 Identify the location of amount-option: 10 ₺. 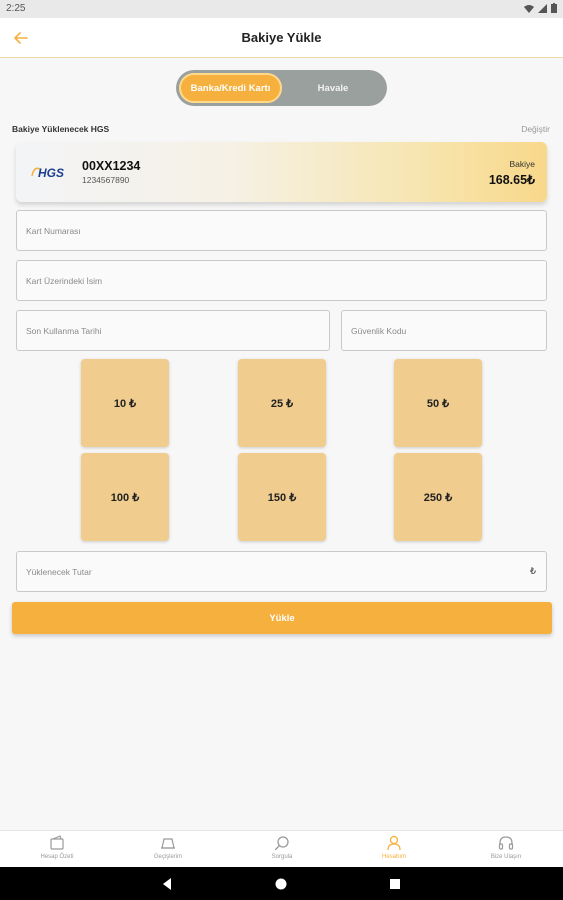
(125, 403).